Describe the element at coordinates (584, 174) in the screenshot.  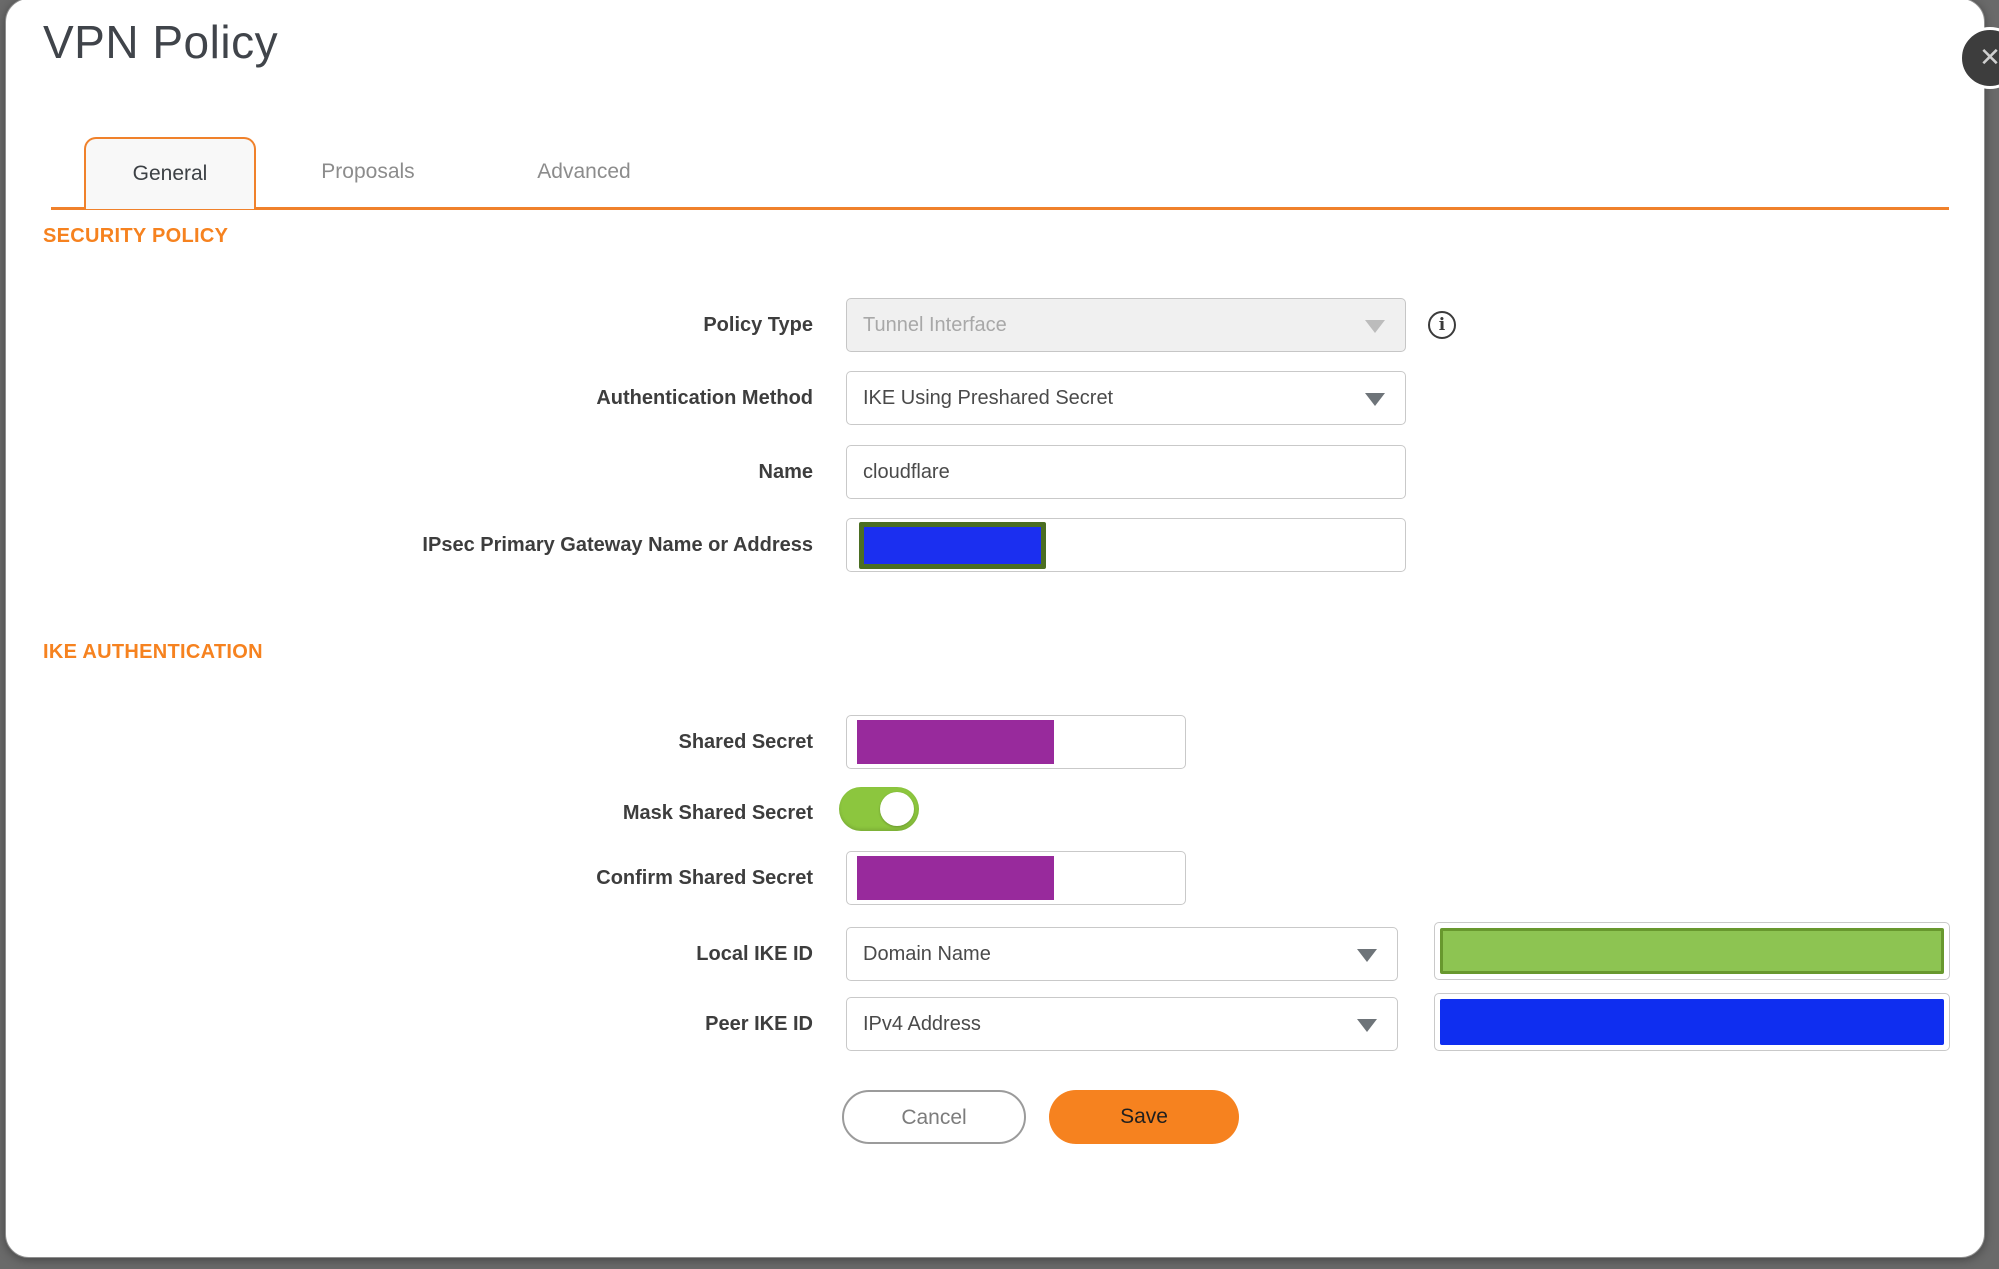
I see `tab-advanced: Advanced` at that location.